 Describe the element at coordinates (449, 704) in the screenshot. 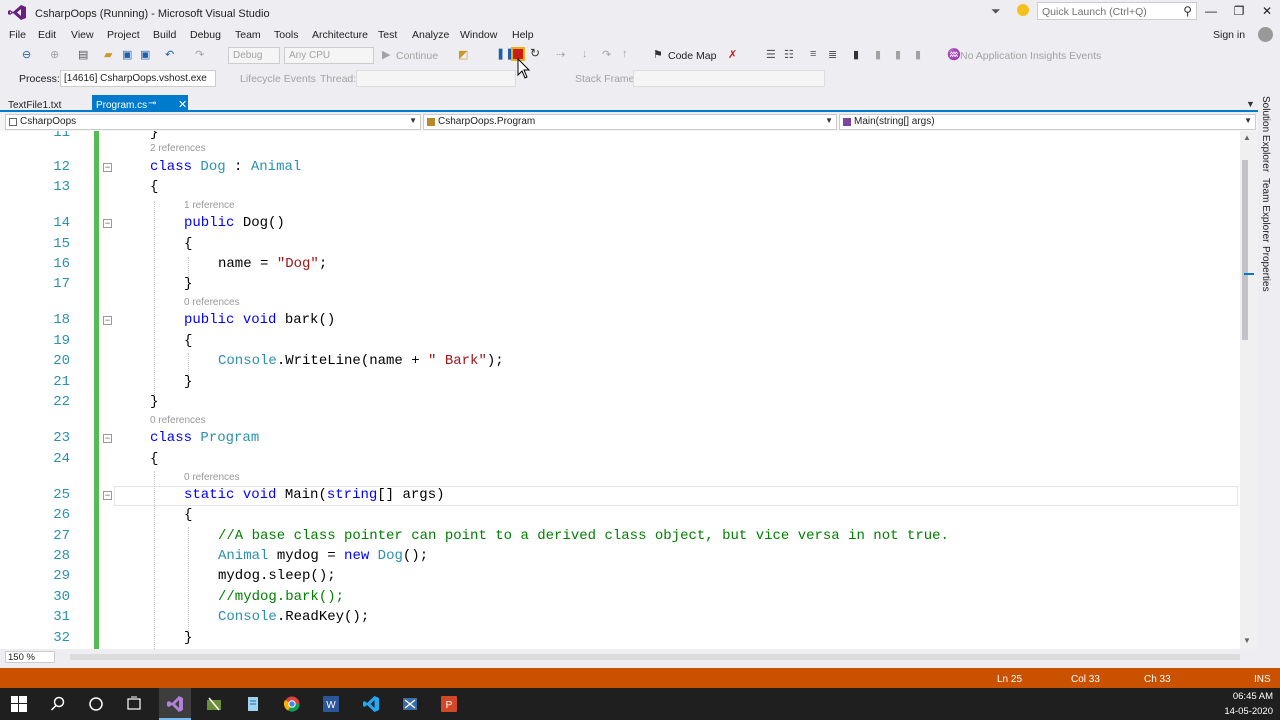

I see `powerpoint-taskbar-icon: P` at that location.